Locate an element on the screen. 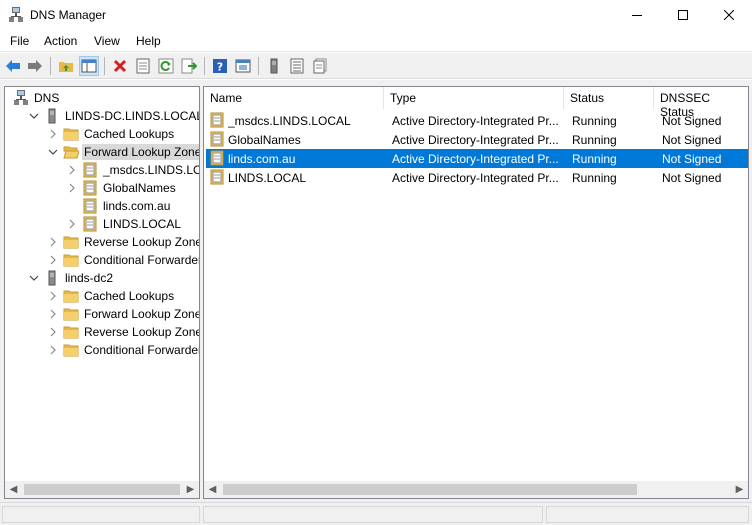 Image resolution: width=752 pixels, height=525 pixels. help-icon: ? is located at coordinates (220, 66).